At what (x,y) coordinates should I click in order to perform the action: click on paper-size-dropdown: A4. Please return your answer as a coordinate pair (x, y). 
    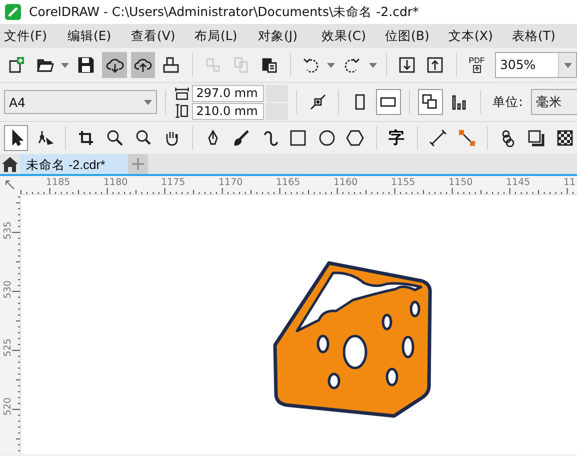
    Looking at the image, I should click on (81, 102).